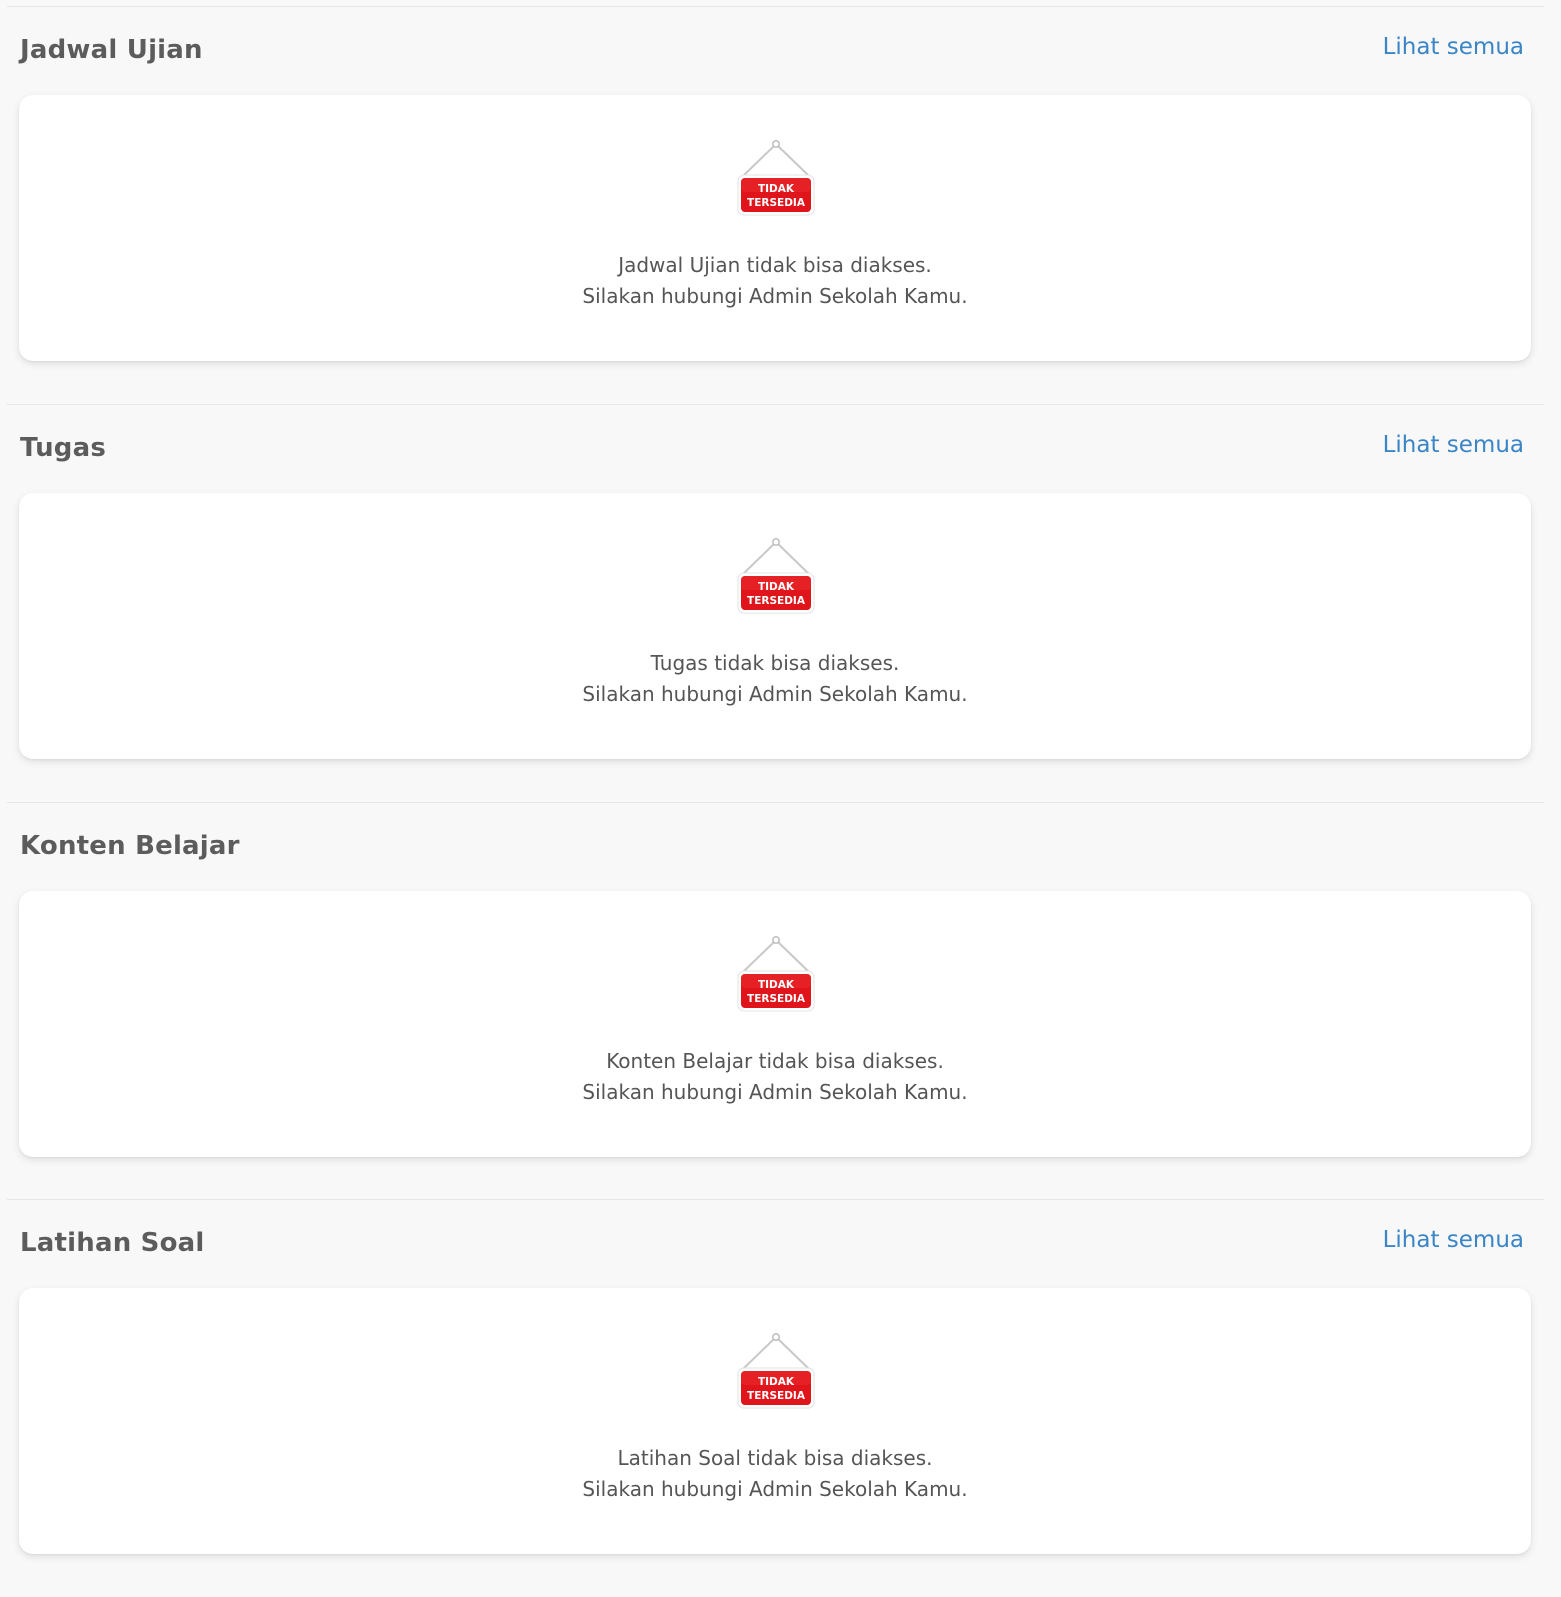  What do you see at coordinates (775, 1061) in the screenshot?
I see `message-line1: Konten Belajar tidak bisa diakses.` at bounding box center [775, 1061].